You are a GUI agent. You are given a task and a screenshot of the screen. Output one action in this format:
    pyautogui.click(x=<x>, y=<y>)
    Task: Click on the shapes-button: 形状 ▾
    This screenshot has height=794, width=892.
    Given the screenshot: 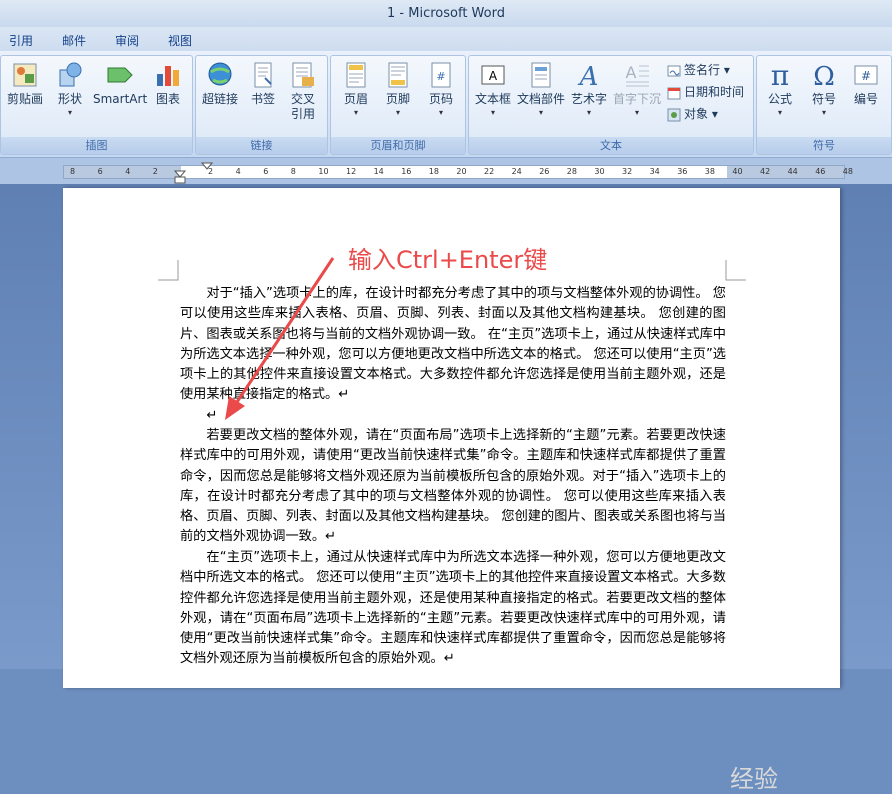 What is the action you would take?
    pyautogui.click(x=70, y=89)
    